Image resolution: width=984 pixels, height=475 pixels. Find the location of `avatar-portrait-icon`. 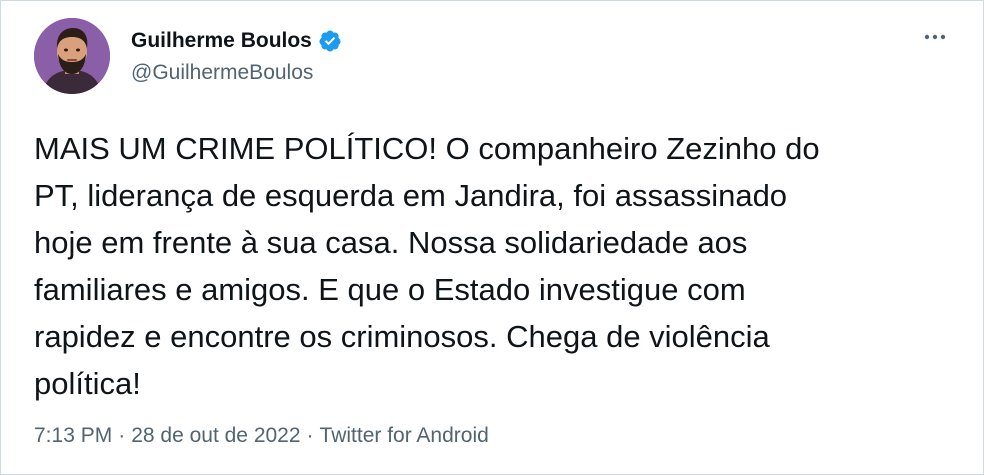

avatar-portrait-icon is located at coordinates (72, 56).